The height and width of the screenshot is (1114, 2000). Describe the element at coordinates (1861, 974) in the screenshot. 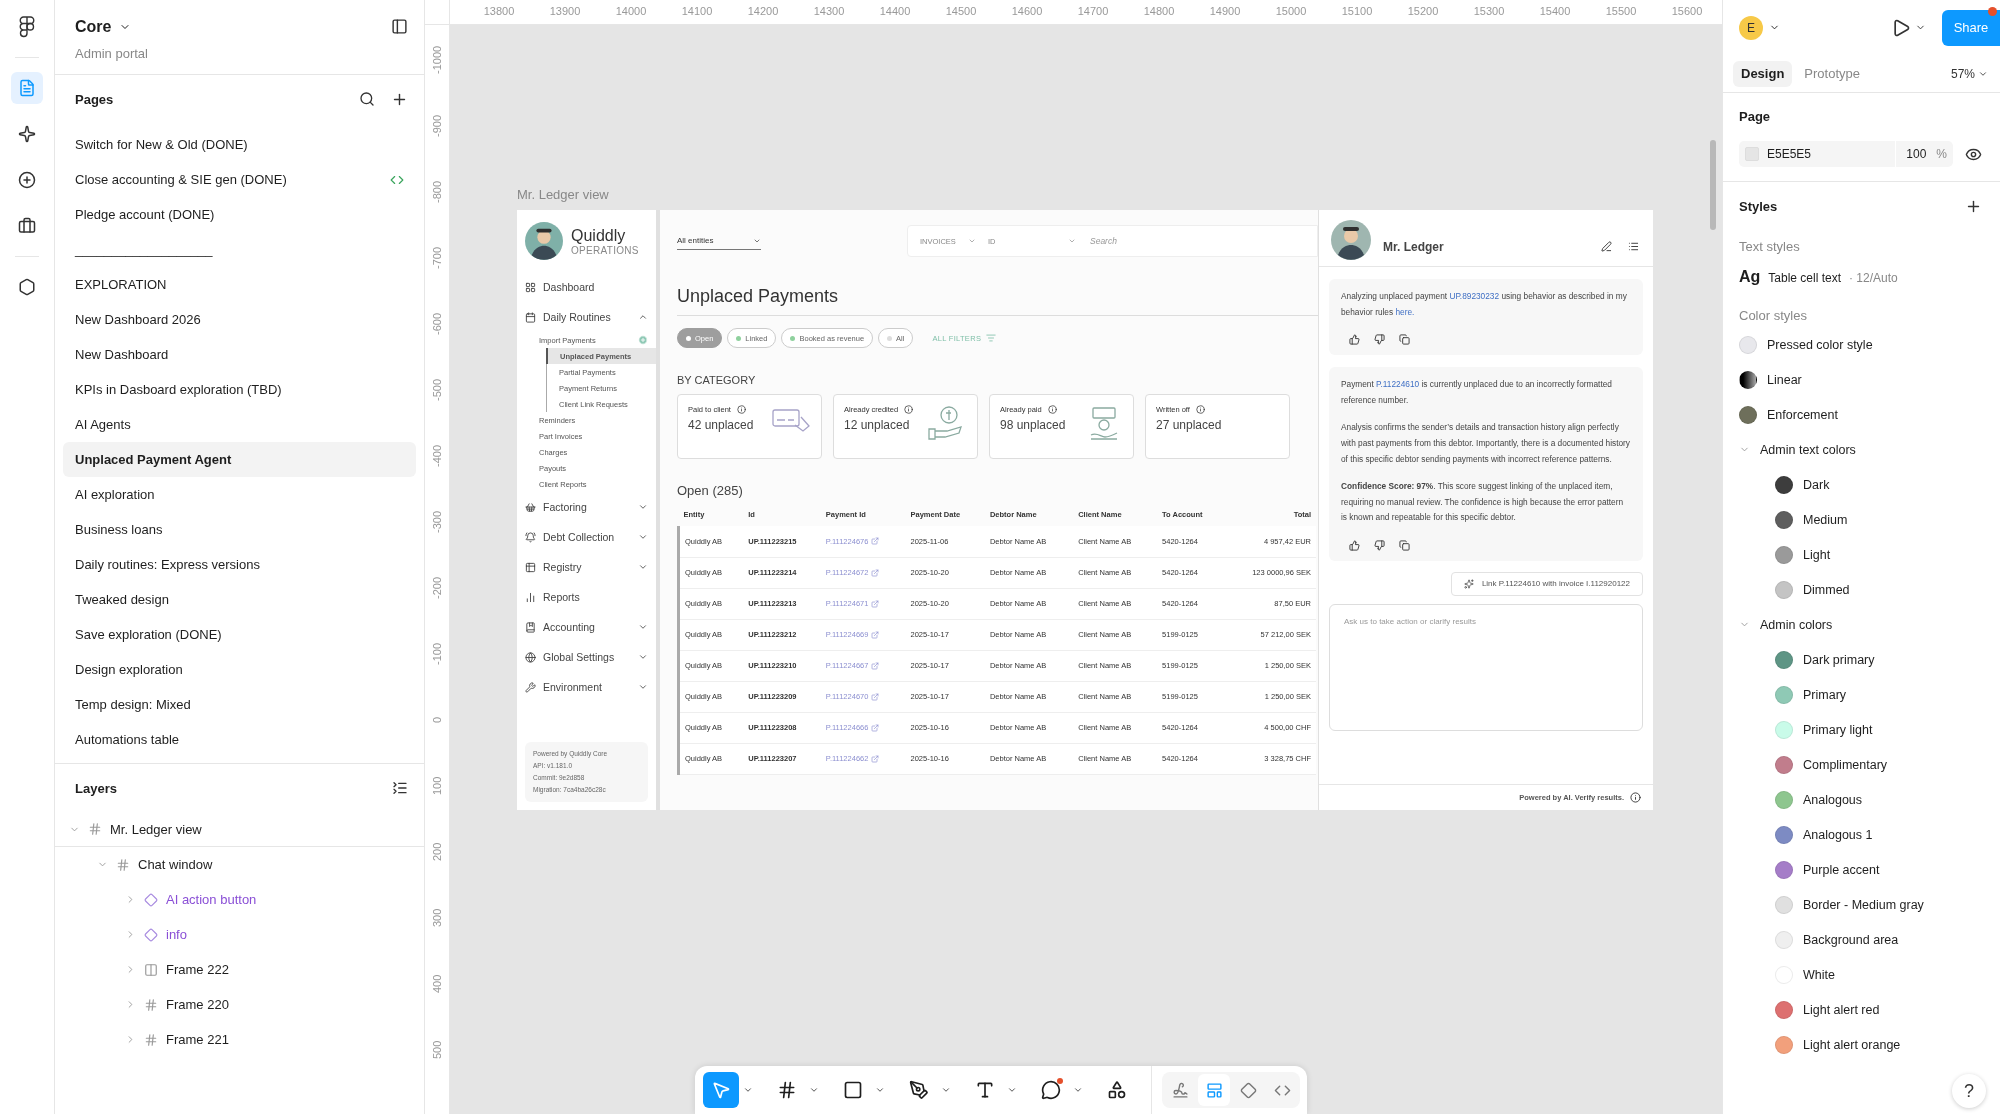

I see `color-style: White` at that location.